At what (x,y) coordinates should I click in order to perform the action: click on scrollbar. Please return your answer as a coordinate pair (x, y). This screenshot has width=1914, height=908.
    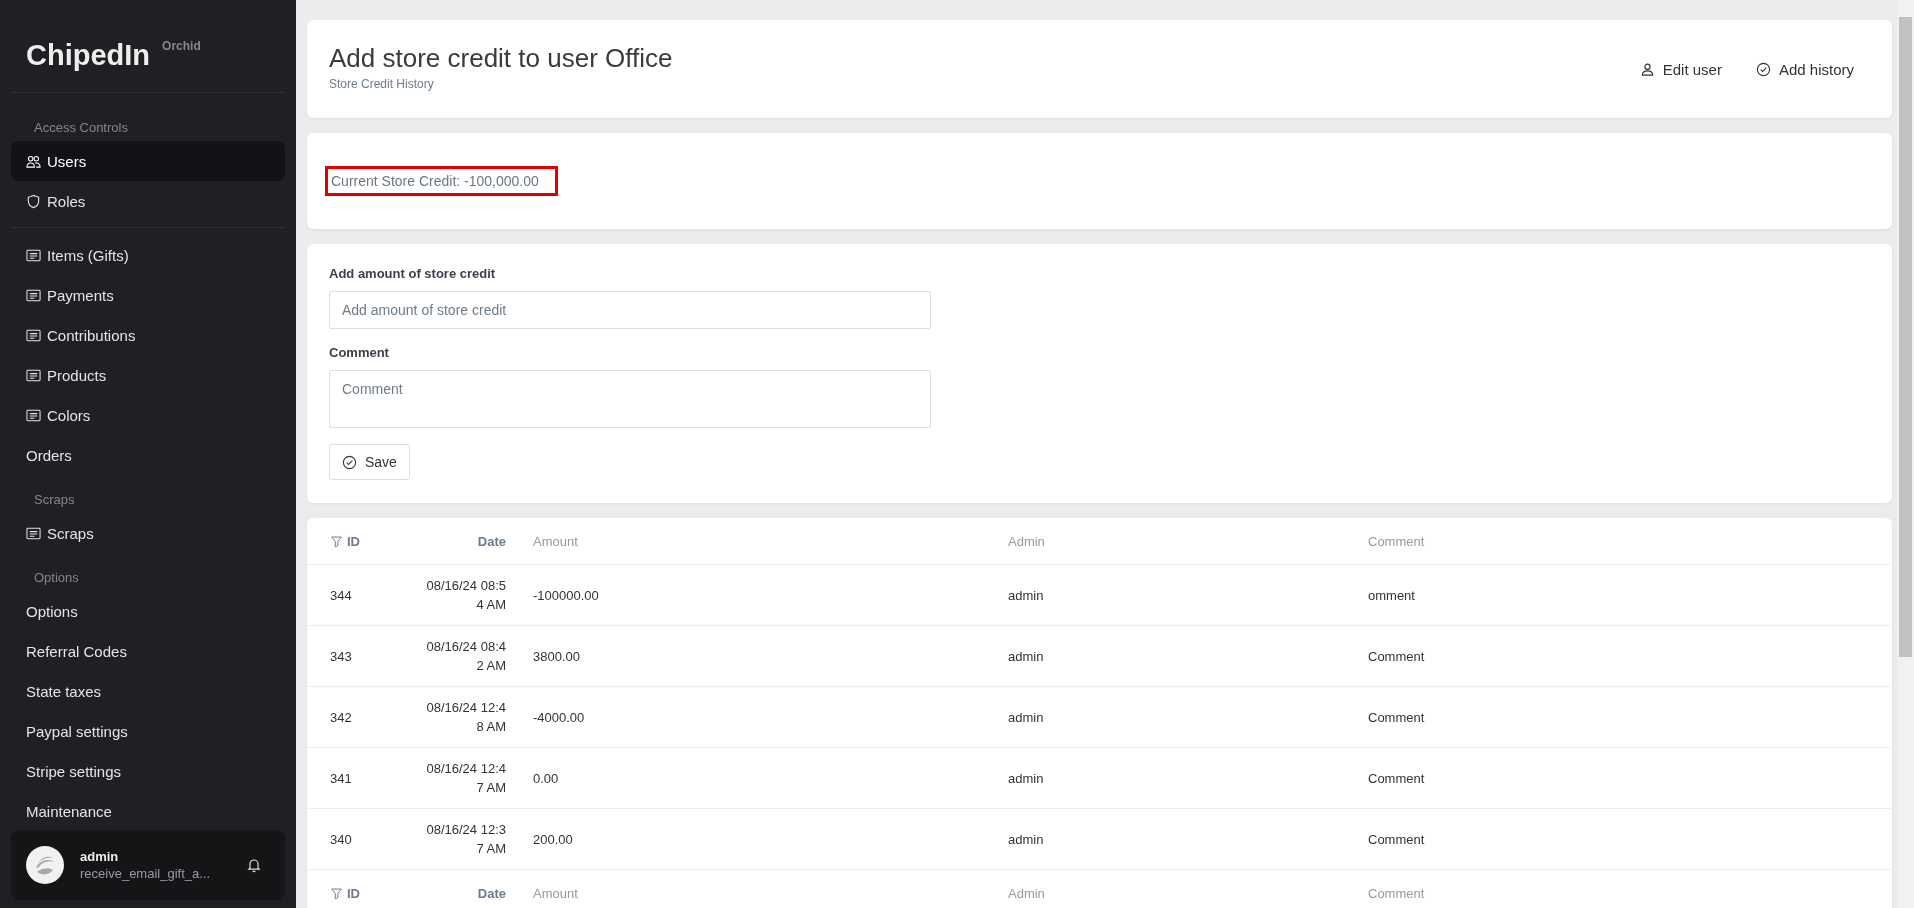
    Looking at the image, I should click on (1905, 454).